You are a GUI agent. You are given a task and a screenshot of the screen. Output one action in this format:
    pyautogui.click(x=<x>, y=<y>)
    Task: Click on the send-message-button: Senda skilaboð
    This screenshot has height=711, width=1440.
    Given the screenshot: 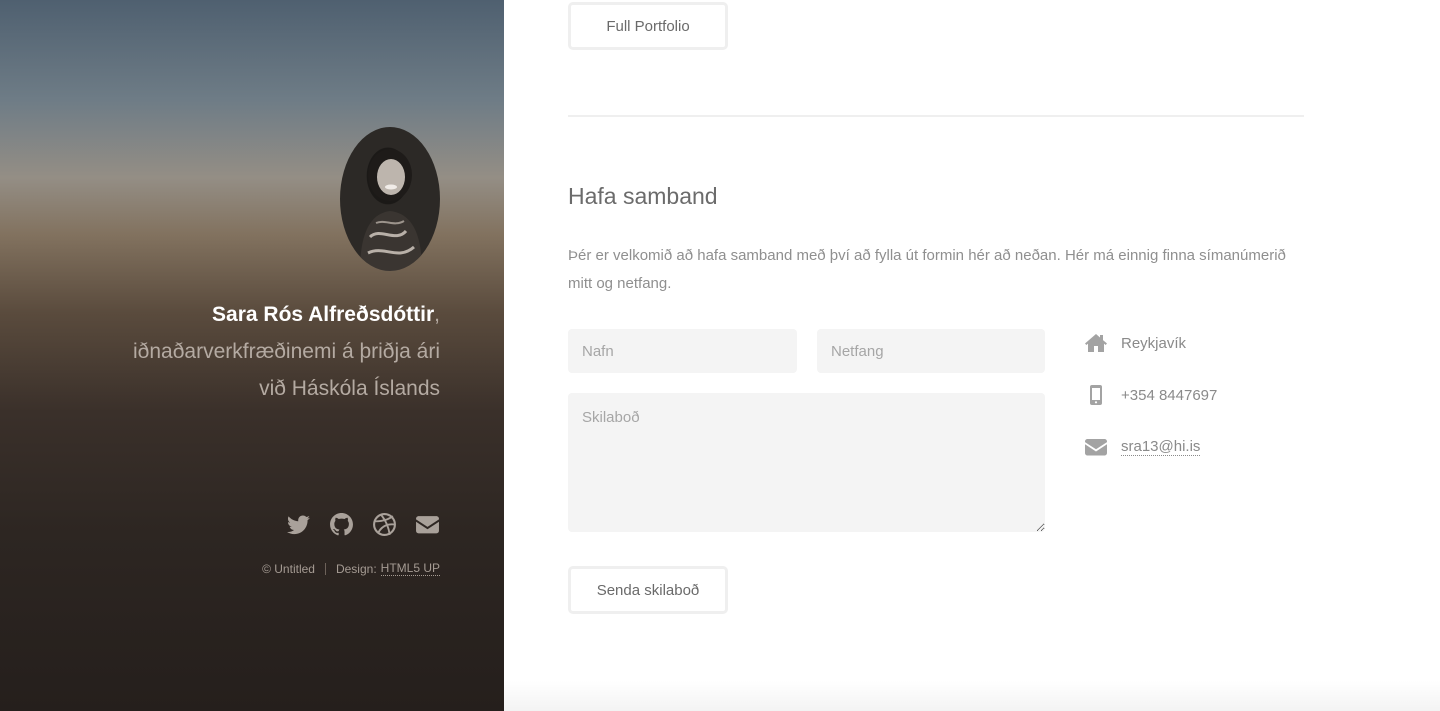 What is the action you would take?
    pyautogui.click(x=648, y=590)
    